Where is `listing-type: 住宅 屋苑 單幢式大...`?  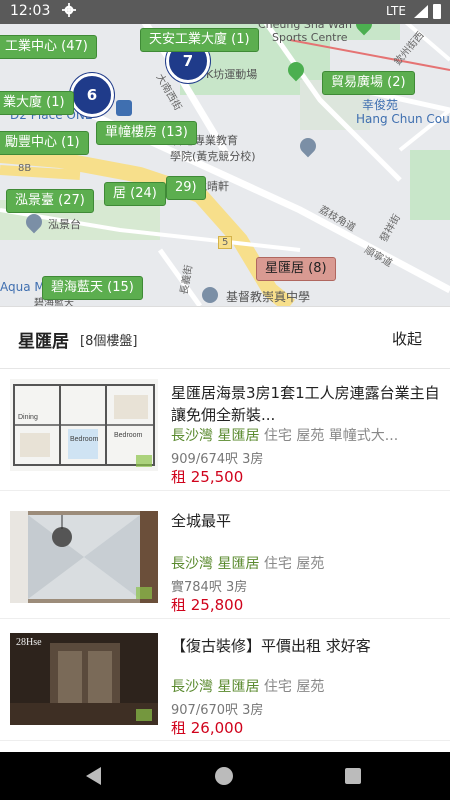 listing-type: 住宅 屋苑 單幢式大... is located at coordinates (331, 436).